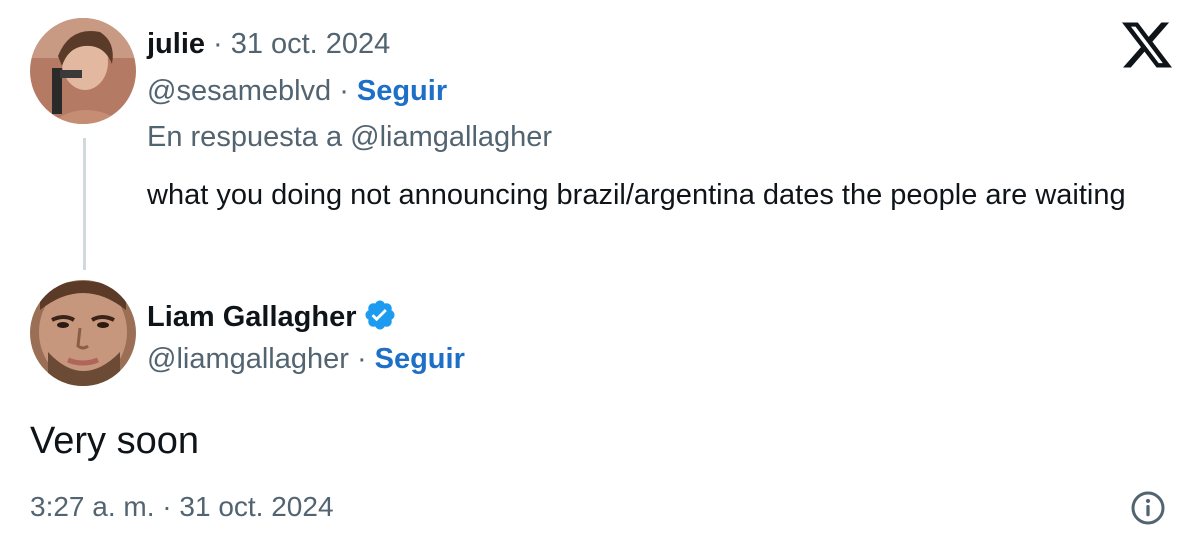 This screenshot has height=546, width=1200. Describe the element at coordinates (402, 91) in the screenshot. I see `reply-follow-button: Seguir` at that location.